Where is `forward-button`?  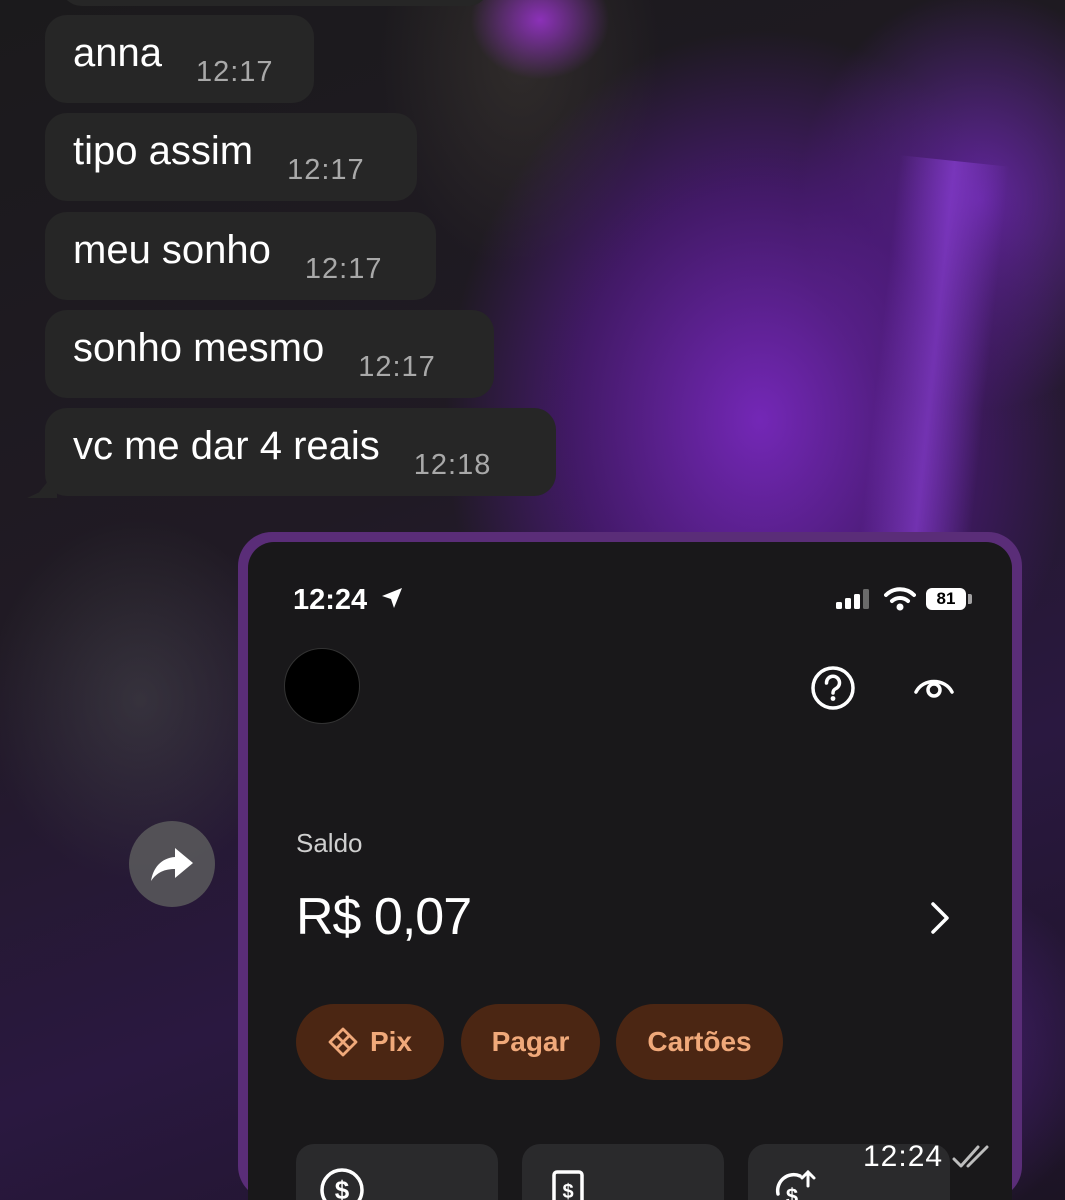
forward-button is located at coordinates (172, 864).